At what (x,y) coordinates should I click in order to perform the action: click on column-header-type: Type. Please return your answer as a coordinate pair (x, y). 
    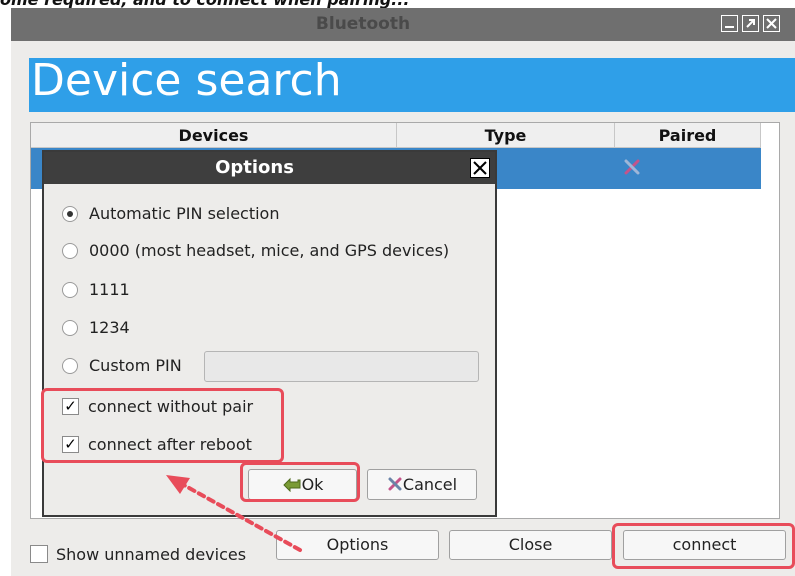
    Looking at the image, I should click on (506, 135).